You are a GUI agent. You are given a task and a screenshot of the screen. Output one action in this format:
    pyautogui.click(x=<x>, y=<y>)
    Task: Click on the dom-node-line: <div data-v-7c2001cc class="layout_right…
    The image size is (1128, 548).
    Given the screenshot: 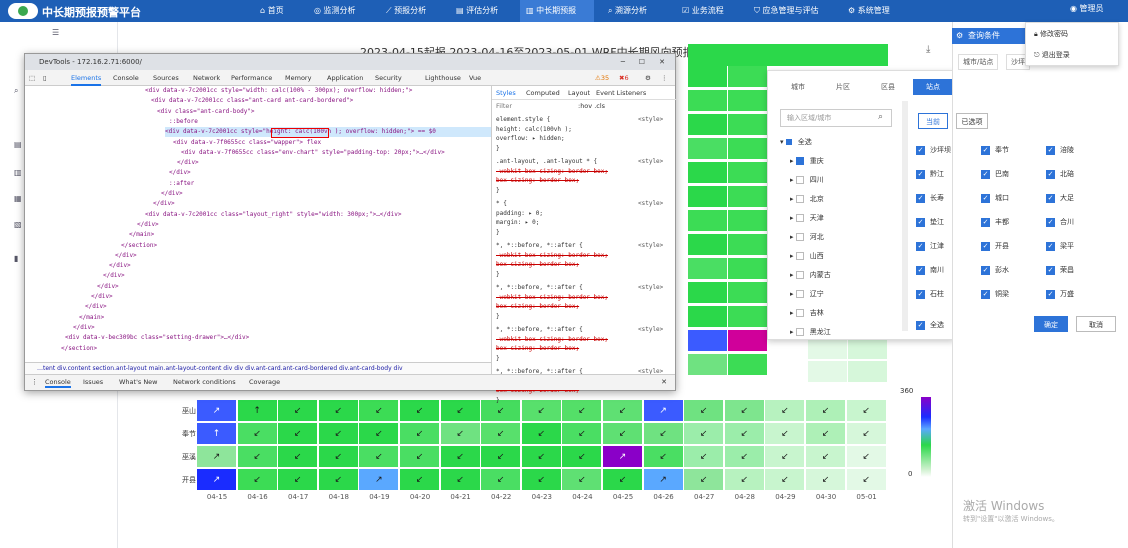 What is the action you would take?
    pyautogui.click(x=273, y=215)
    